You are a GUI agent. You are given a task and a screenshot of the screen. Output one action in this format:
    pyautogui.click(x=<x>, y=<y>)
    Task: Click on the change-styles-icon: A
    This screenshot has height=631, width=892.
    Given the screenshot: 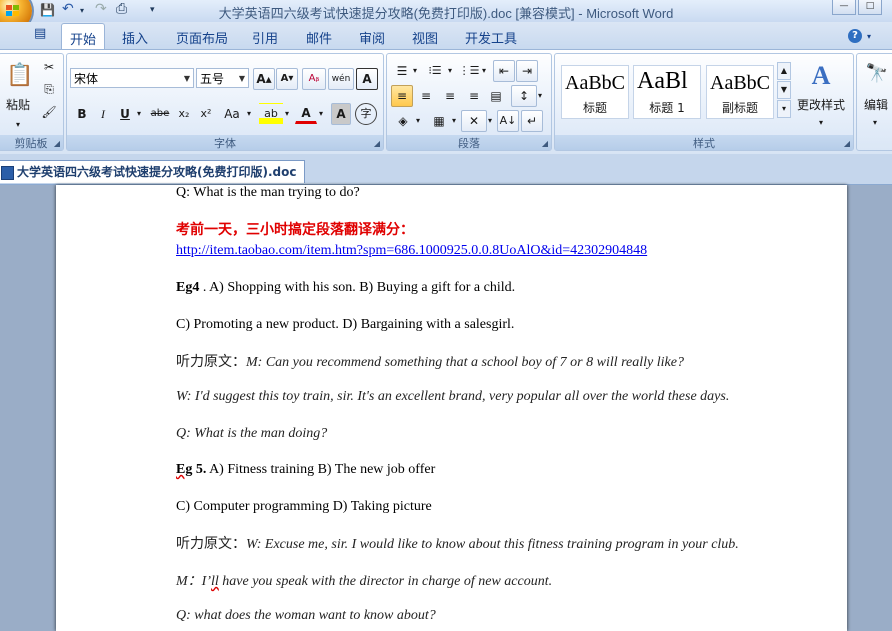 What is the action you would take?
    pyautogui.click(x=821, y=76)
    